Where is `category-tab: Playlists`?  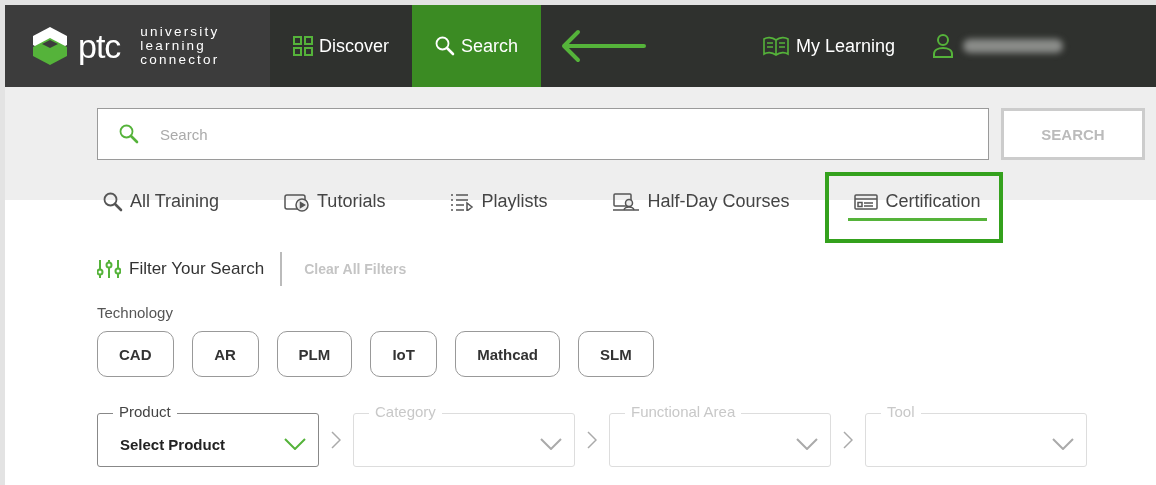
category-tab: Playlists is located at coordinates (499, 205).